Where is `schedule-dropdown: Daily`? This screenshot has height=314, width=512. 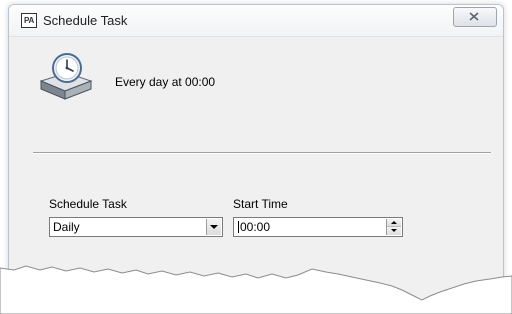
schedule-dropdown: Daily is located at coordinates (136, 227).